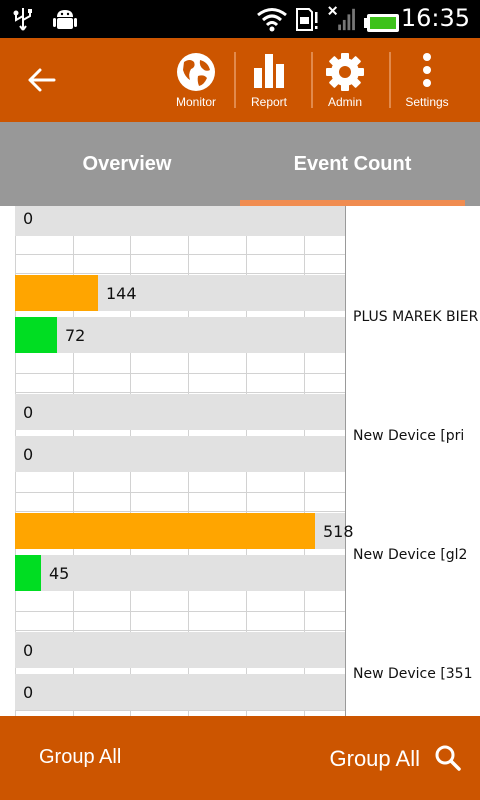  I want to click on report-button: Report, so click(269, 80).